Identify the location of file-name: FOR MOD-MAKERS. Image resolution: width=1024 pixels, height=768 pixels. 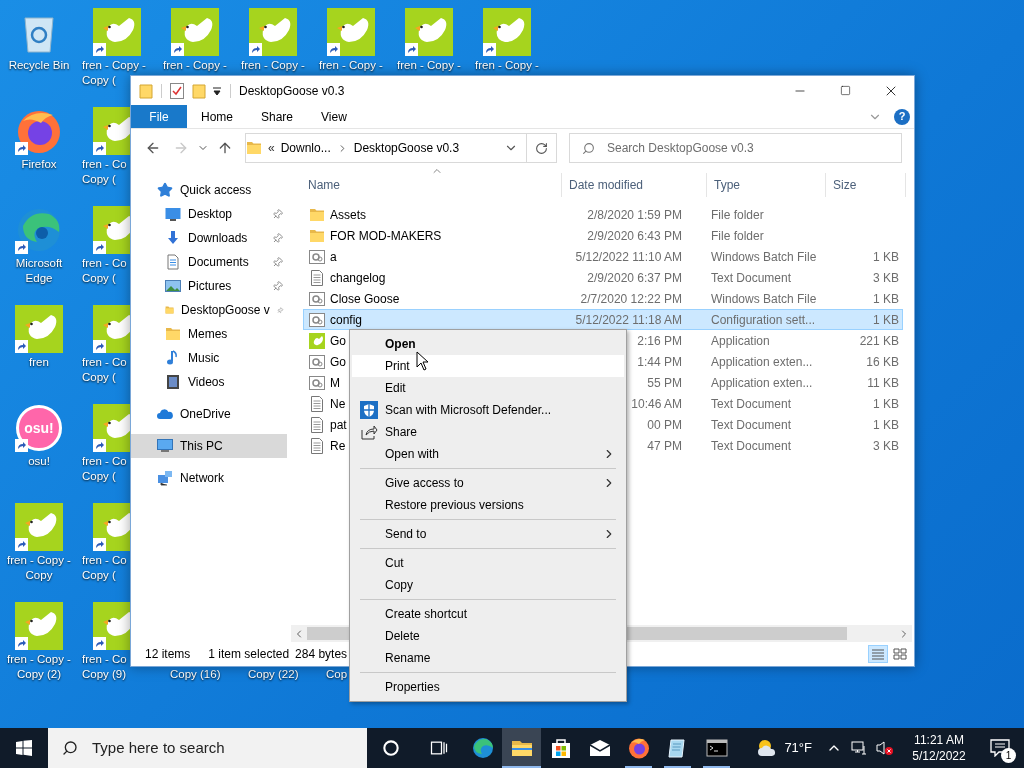
(386, 236).